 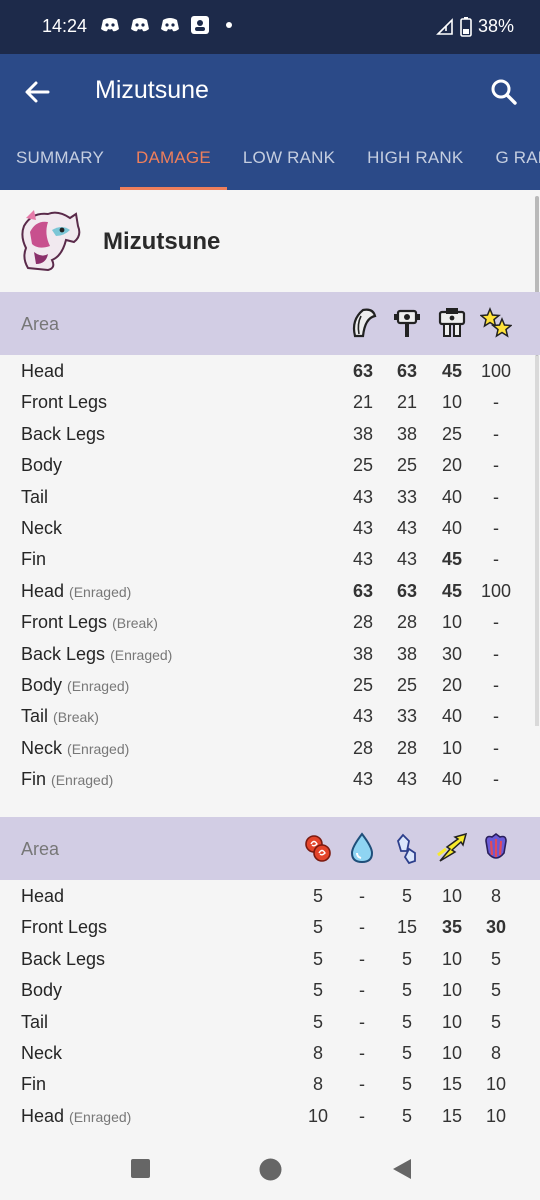 I want to click on tab-low-rank: LOW RANK, so click(x=289, y=162).